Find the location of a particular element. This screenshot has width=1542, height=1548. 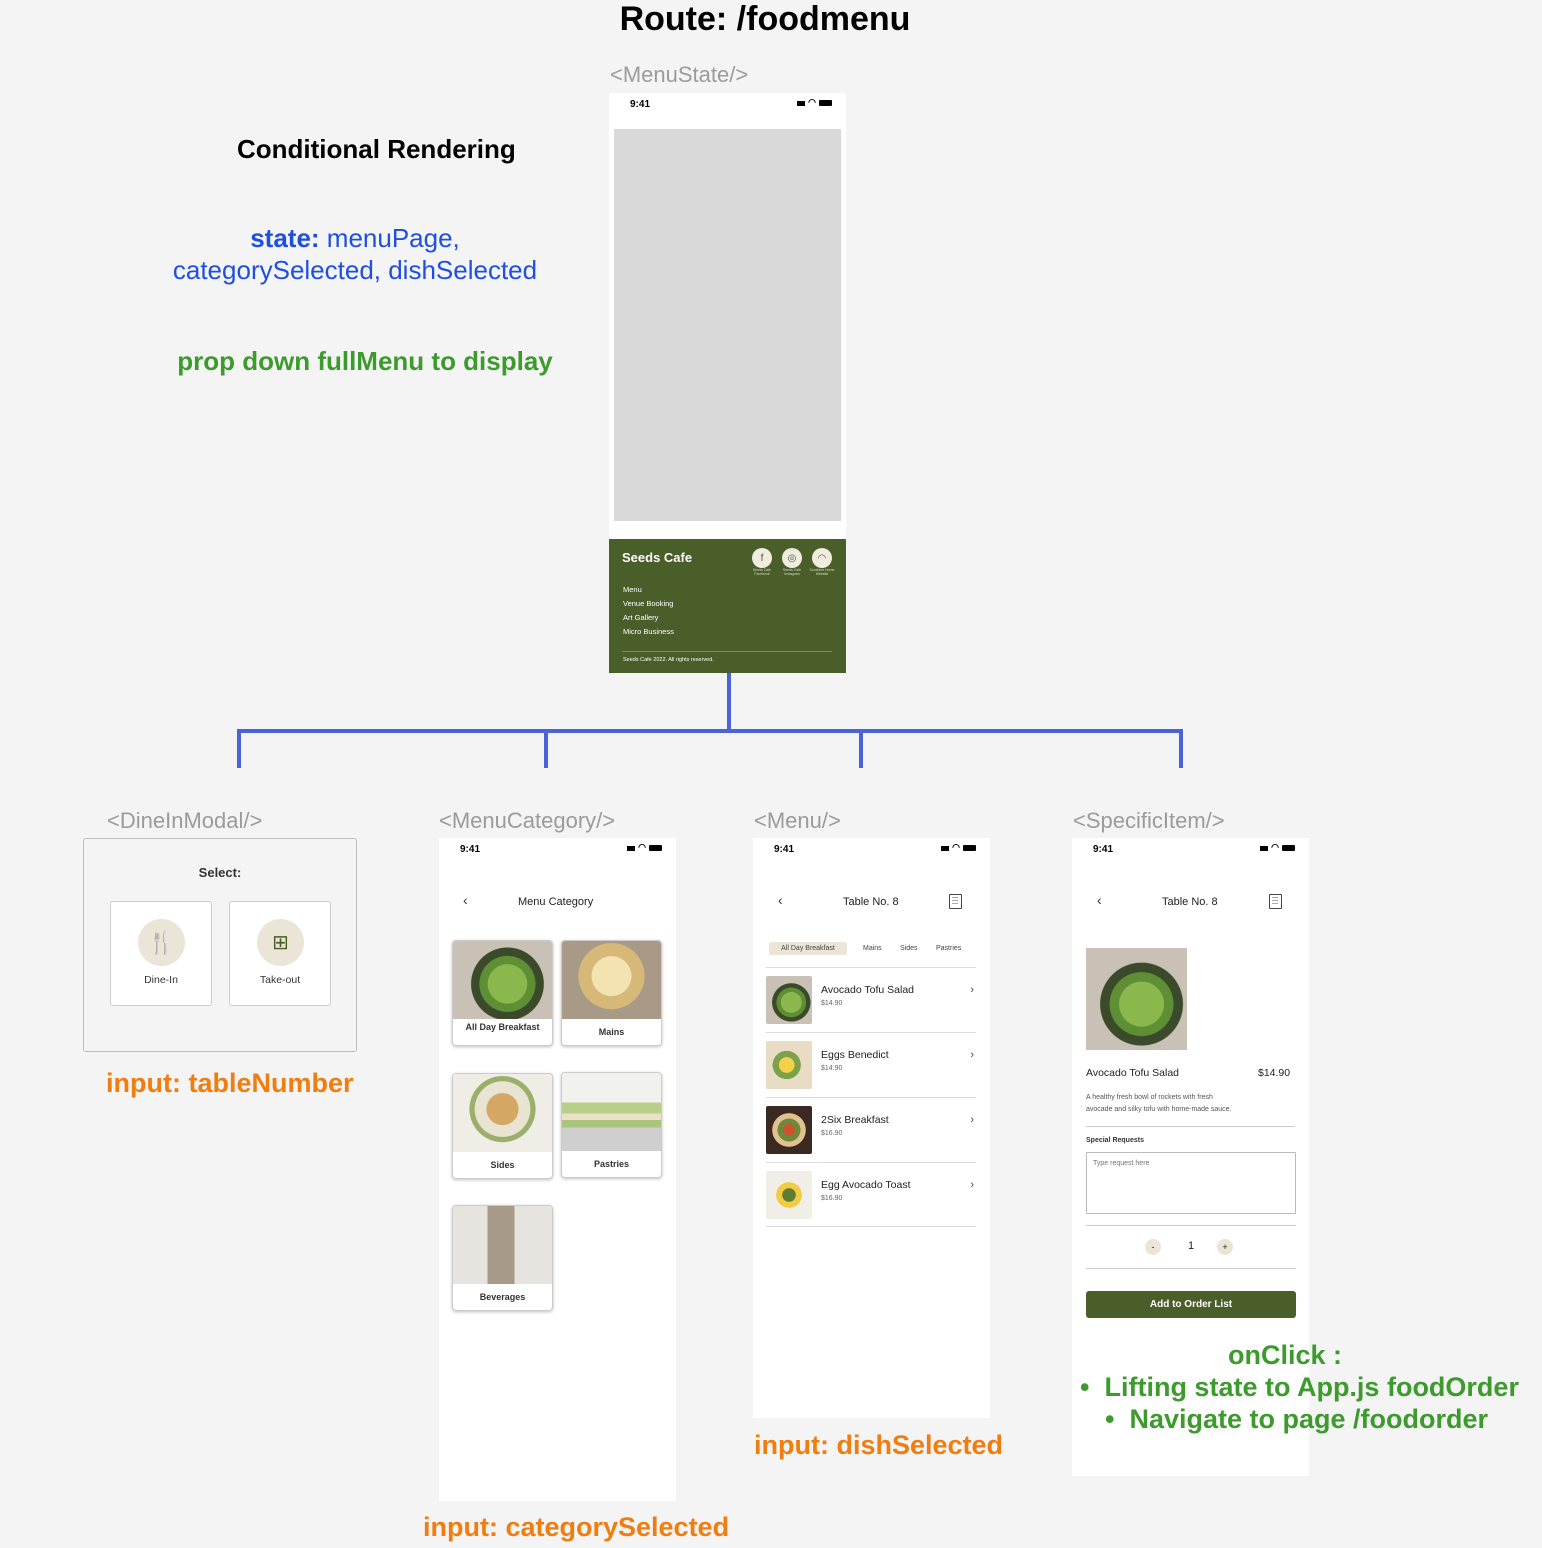

take-out-label: Take-out is located at coordinates (280, 980).